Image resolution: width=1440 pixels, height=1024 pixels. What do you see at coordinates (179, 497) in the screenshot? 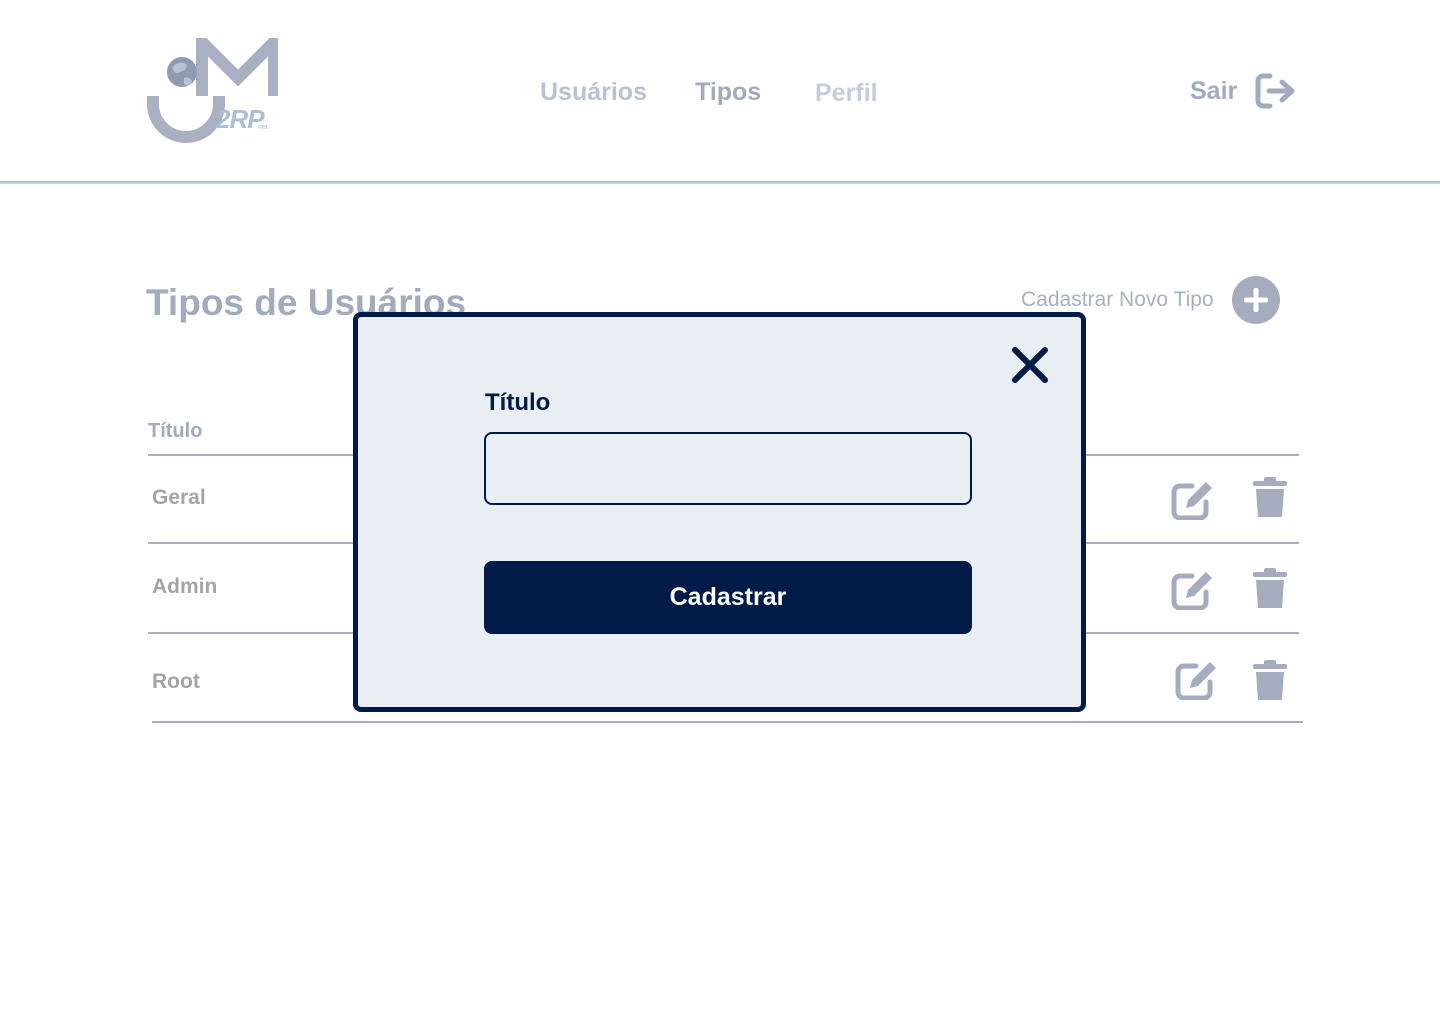
I see `table-row-title: Geral` at bounding box center [179, 497].